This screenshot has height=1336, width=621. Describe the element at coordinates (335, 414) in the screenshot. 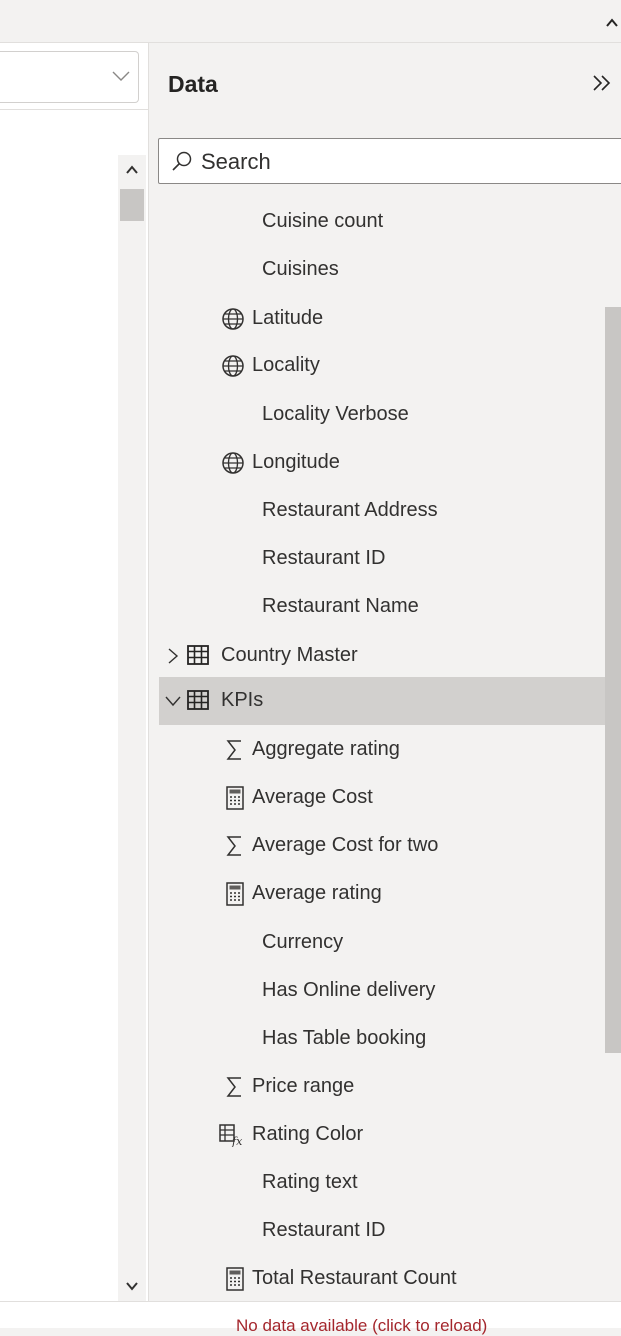

I see `field-label: Locality Verbose` at that location.